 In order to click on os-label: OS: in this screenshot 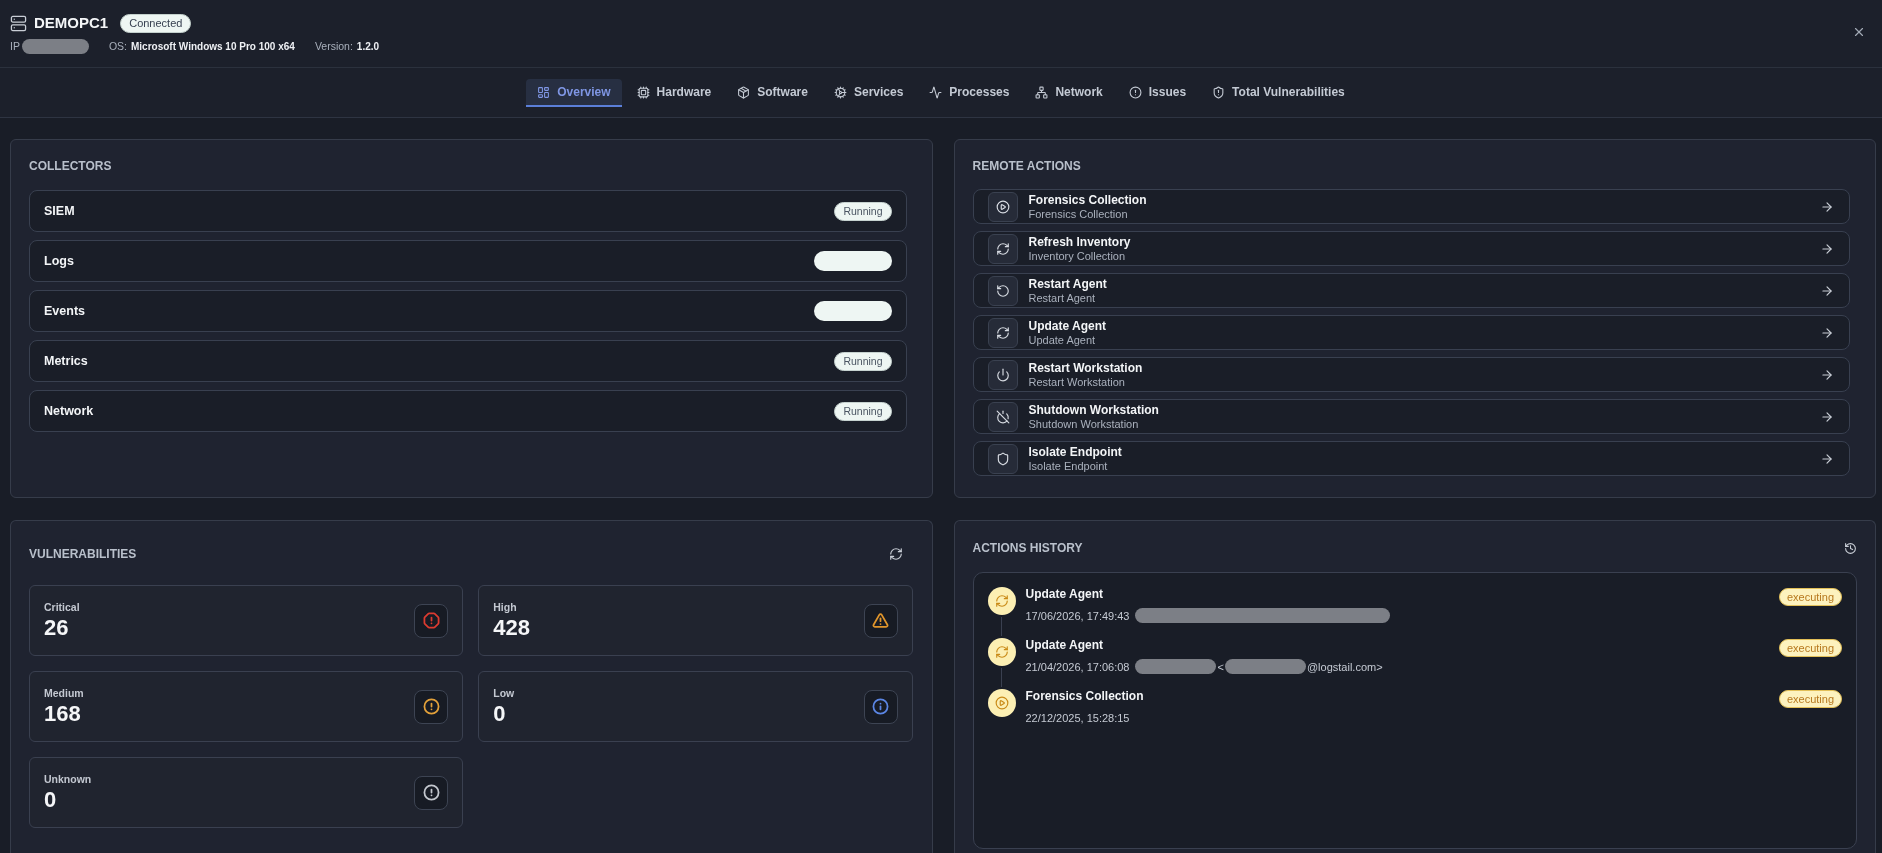, I will do `click(117, 46)`.